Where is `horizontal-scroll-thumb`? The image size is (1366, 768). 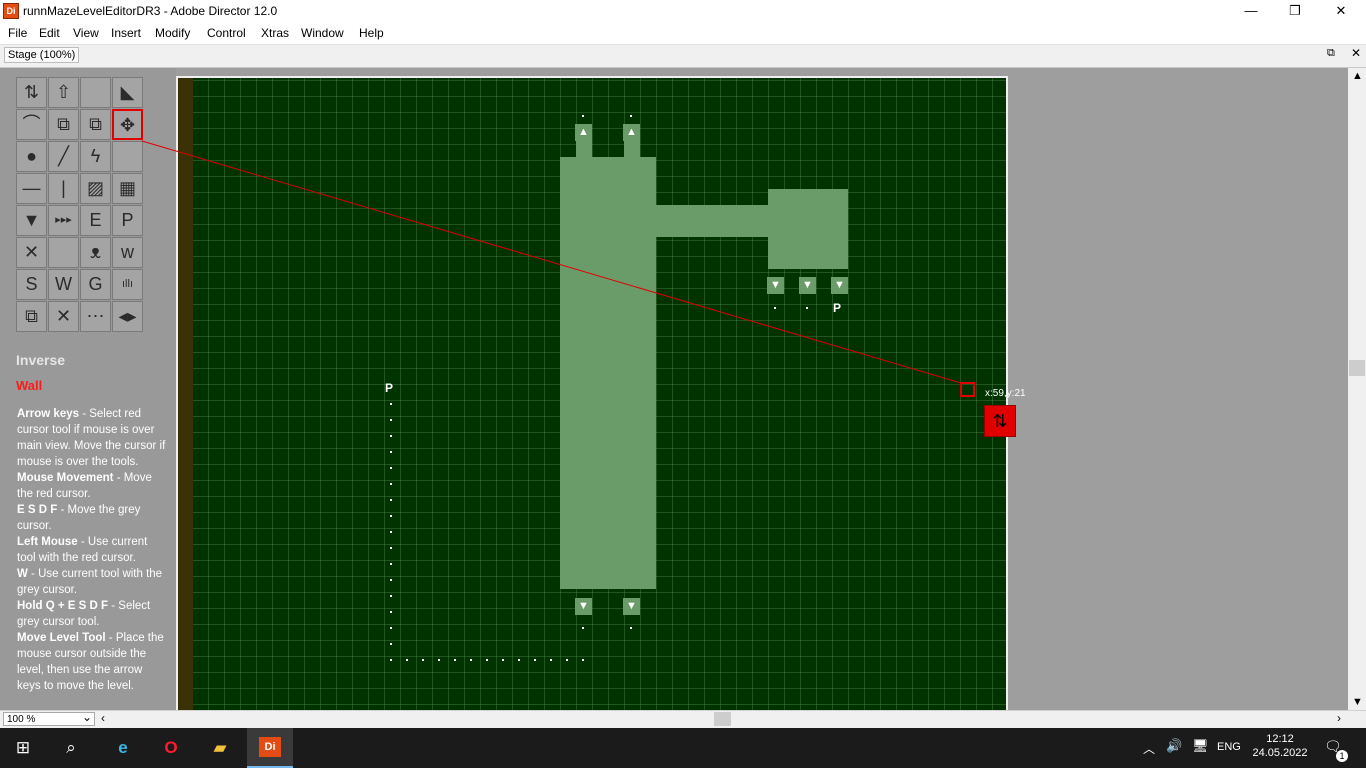
horizontal-scroll-thumb is located at coordinates (722, 719).